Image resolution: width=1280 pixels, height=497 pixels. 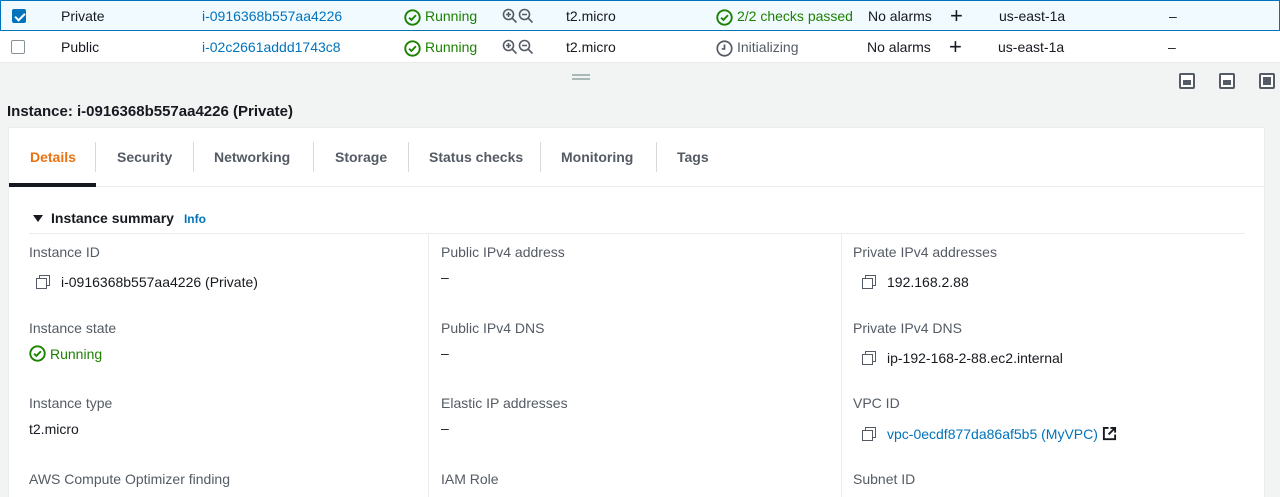 I want to click on subnet-id-label: Subnet ID, so click(x=884, y=479).